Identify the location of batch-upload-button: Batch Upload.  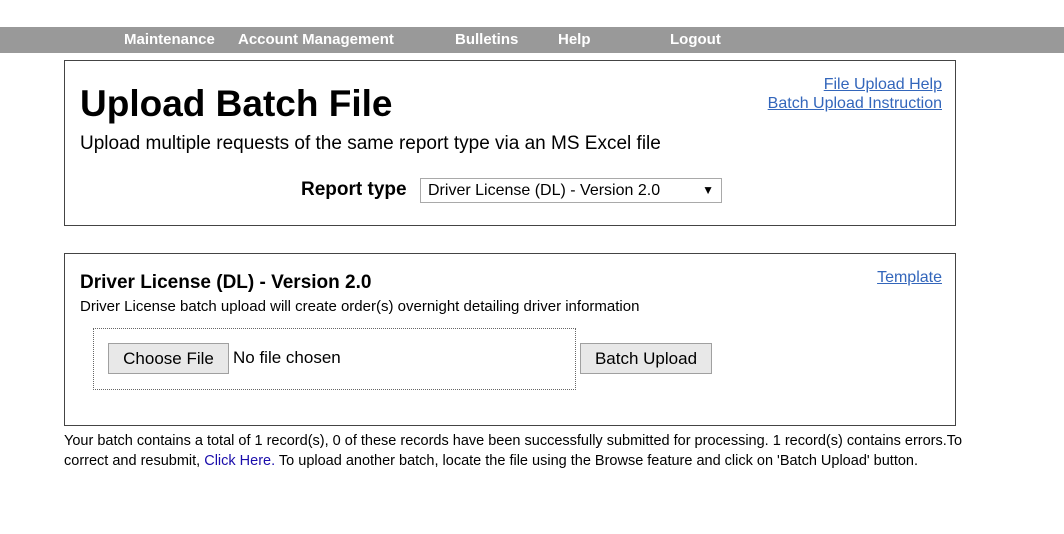
(646, 358).